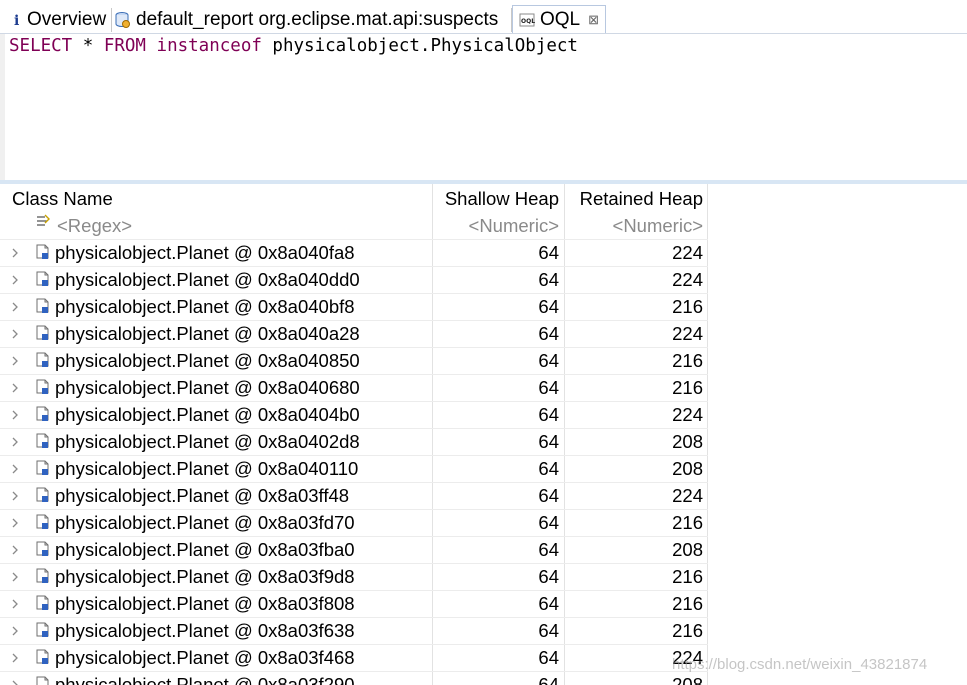 The width and height of the screenshot is (967, 685). What do you see at coordinates (207, 360) in the screenshot?
I see `class-name-cell: physicalobject.Planet @ 0x8a040850` at bounding box center [207, 360].